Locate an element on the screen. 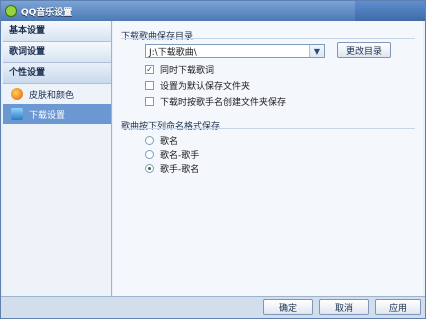 The width and height of the screenshot is (426, 319). naming-radio-artist-song is located at coordinates (149, 168).